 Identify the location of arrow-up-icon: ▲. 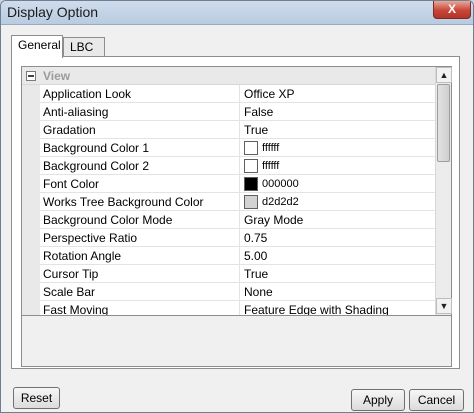
(444, 75).